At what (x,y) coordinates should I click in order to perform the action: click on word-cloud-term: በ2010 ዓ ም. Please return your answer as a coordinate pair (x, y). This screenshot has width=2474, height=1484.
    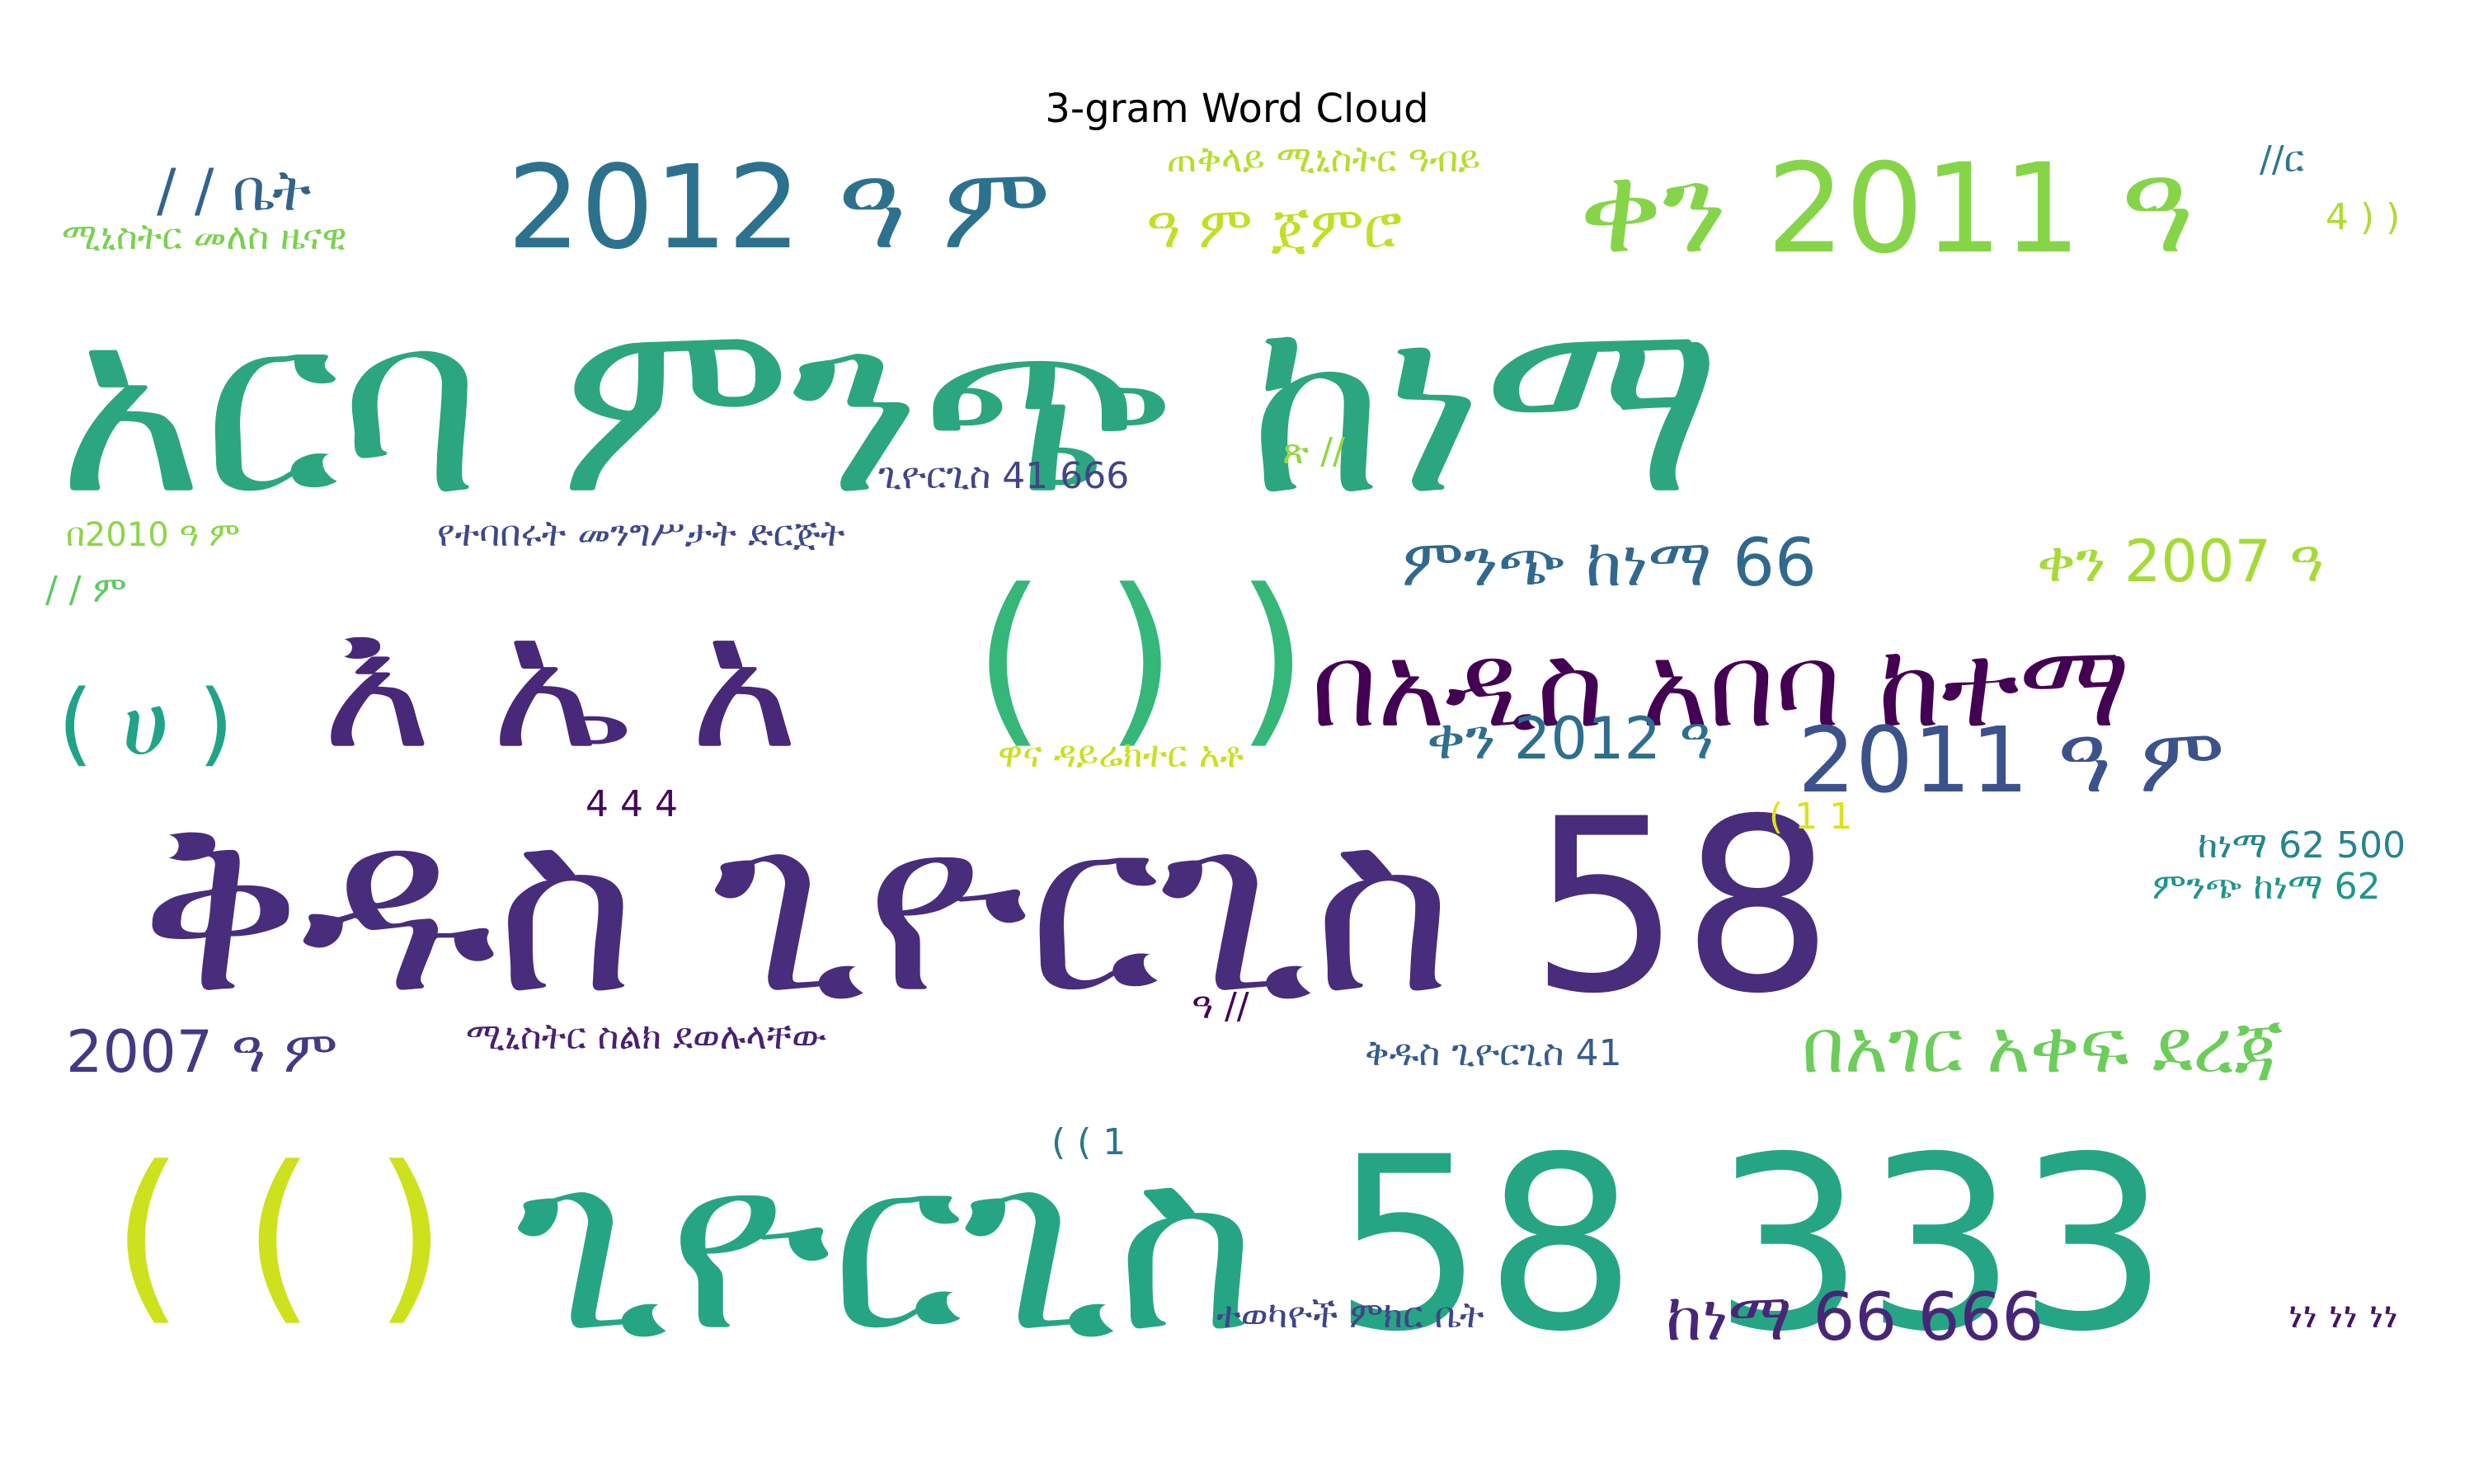
    Looking at the image, I should click on (153, 535).